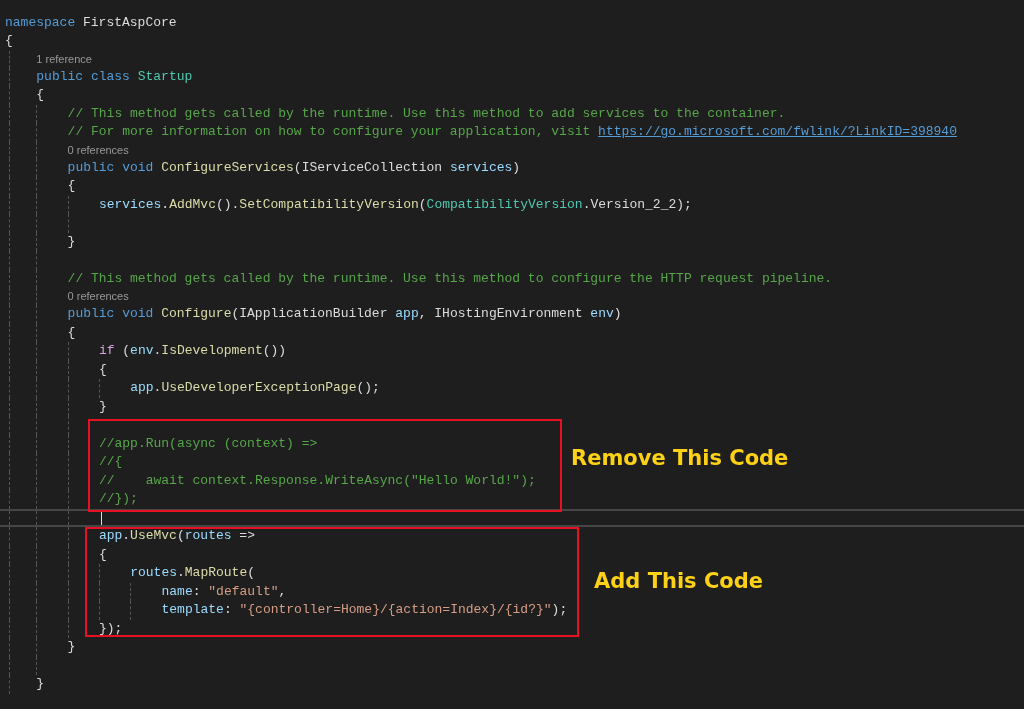 This screenshot has width=1024, height=709. What do you see at coordinates (110, 462) in the screenshot?
I see `code-line: //{` at bounding box center [110, 462].